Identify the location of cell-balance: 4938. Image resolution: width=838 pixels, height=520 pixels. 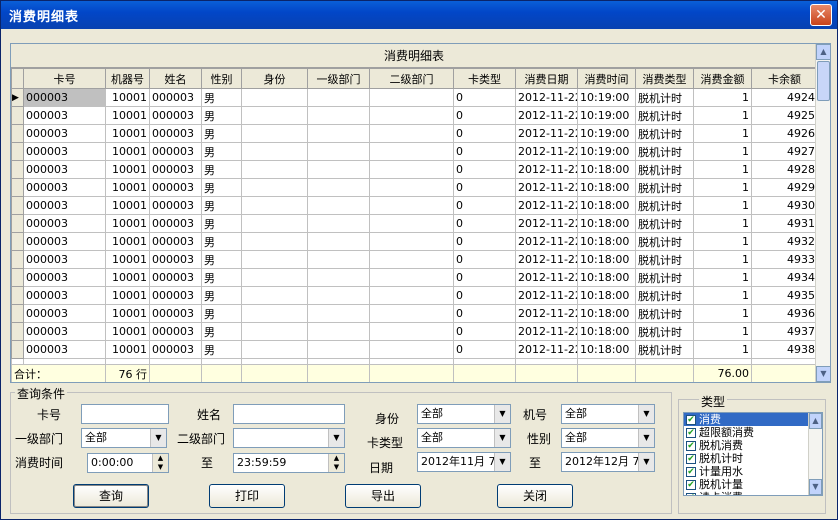
(784, 349).